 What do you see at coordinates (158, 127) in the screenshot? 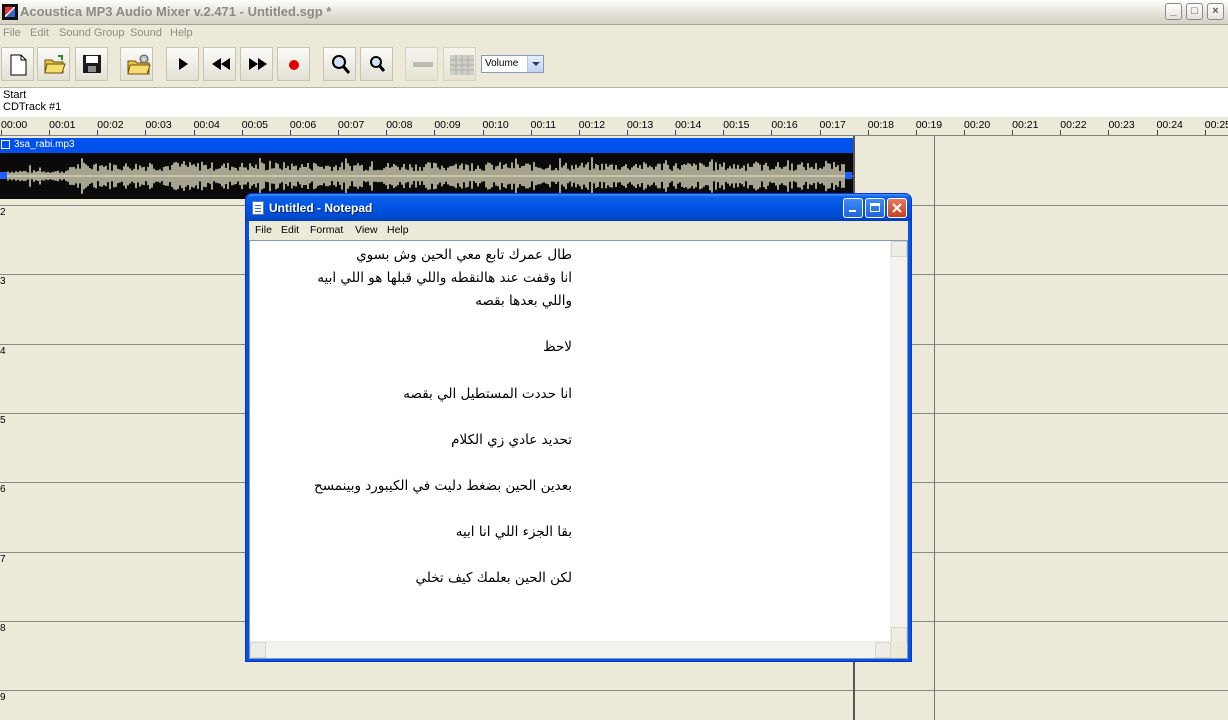
I see `ruler-tick: 00:03` at bounding box center [158, 127].